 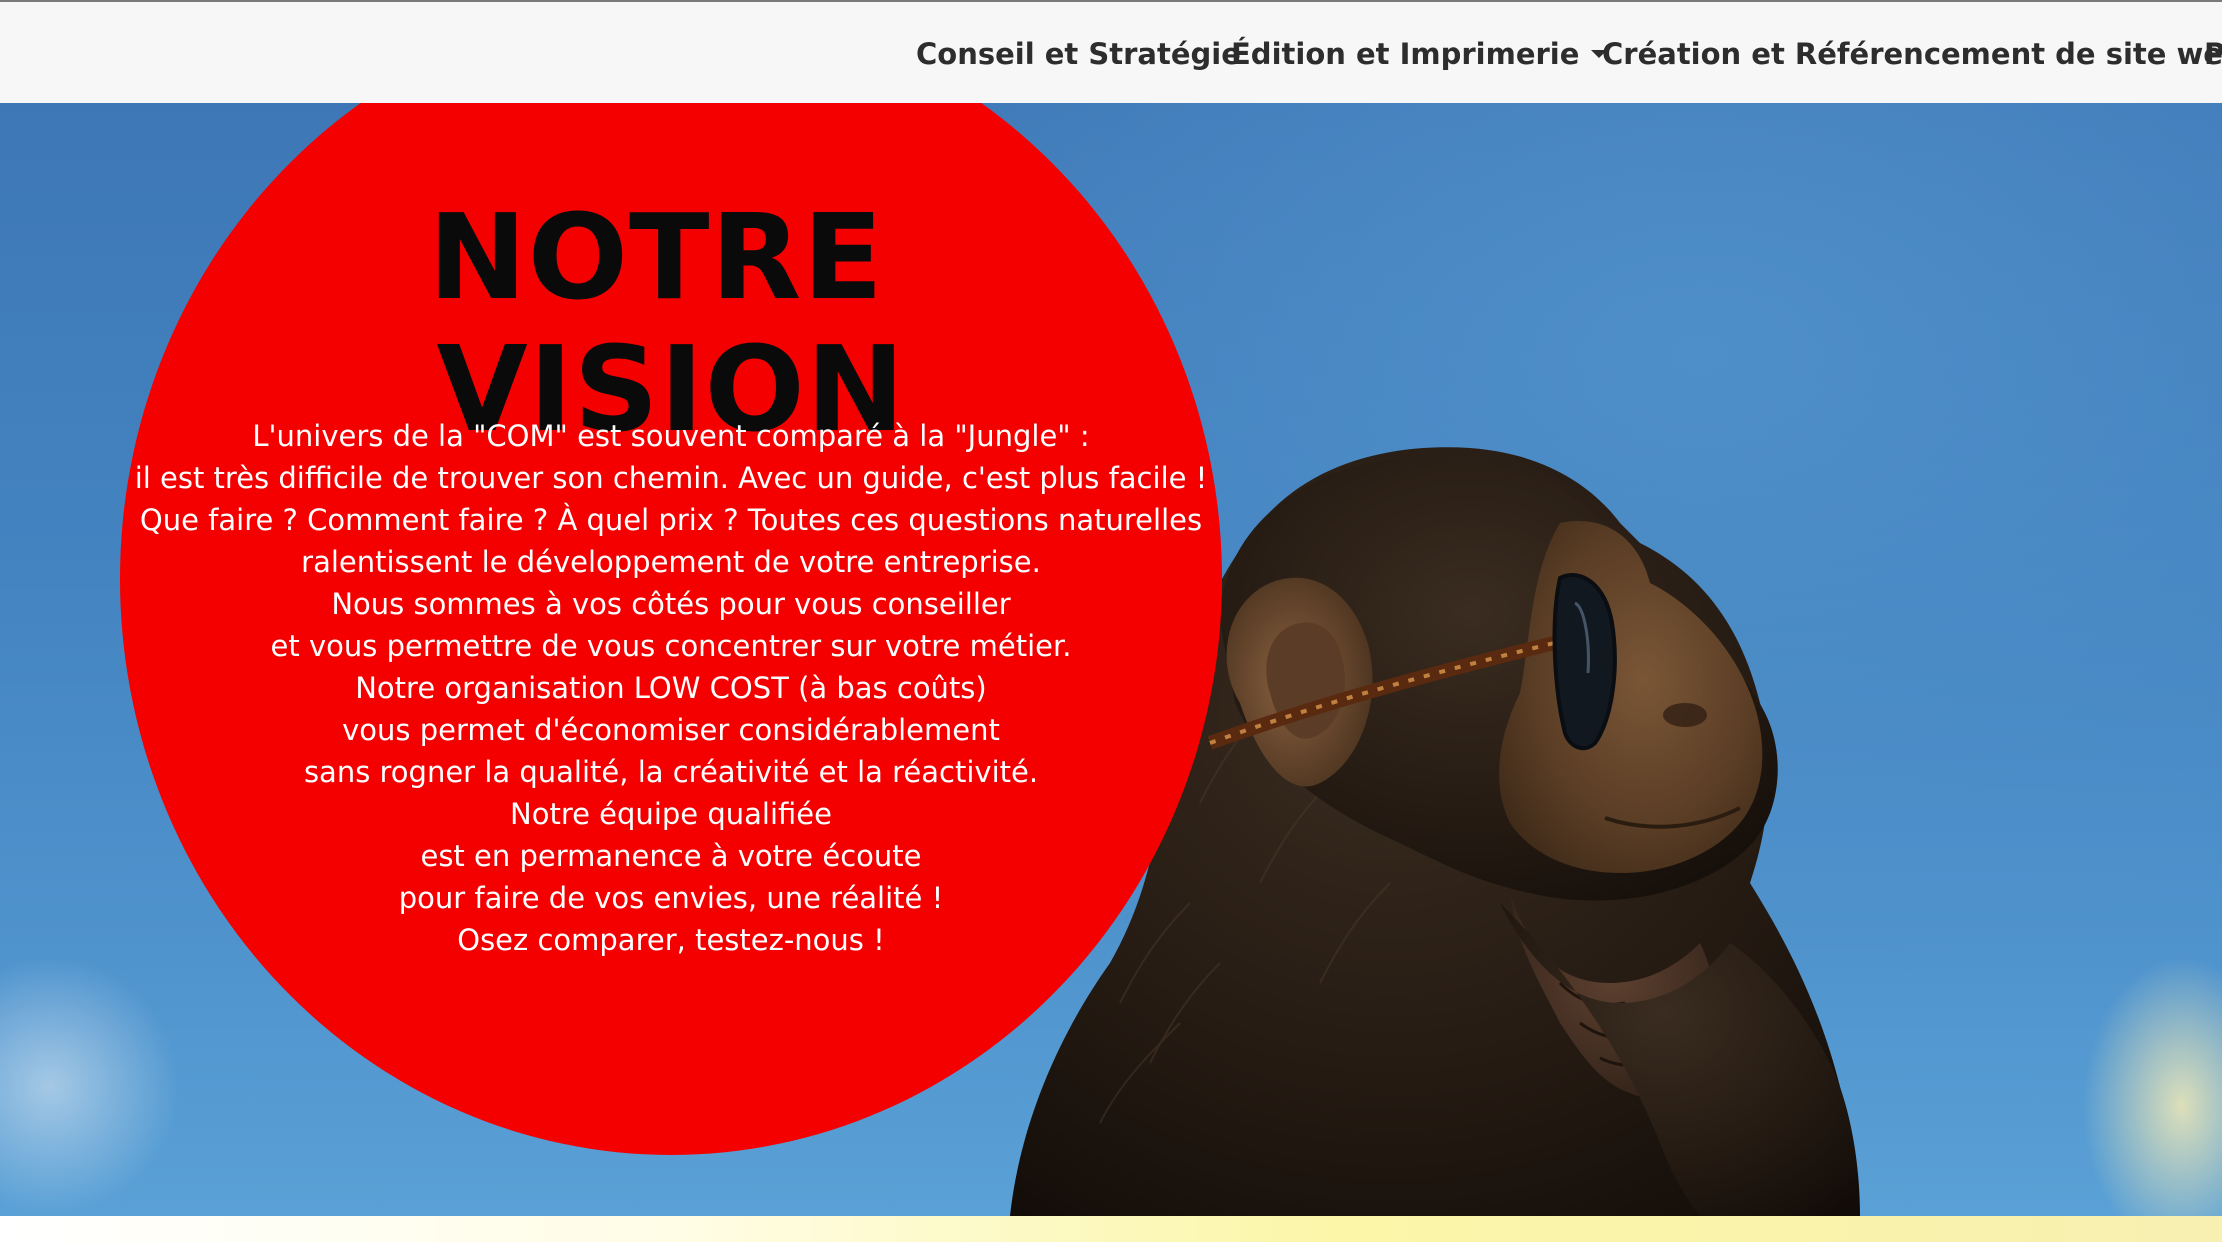 I want to click on nav-item-conseil-strategie: Conseil et Stratégie, so click(x=1078, y=54).